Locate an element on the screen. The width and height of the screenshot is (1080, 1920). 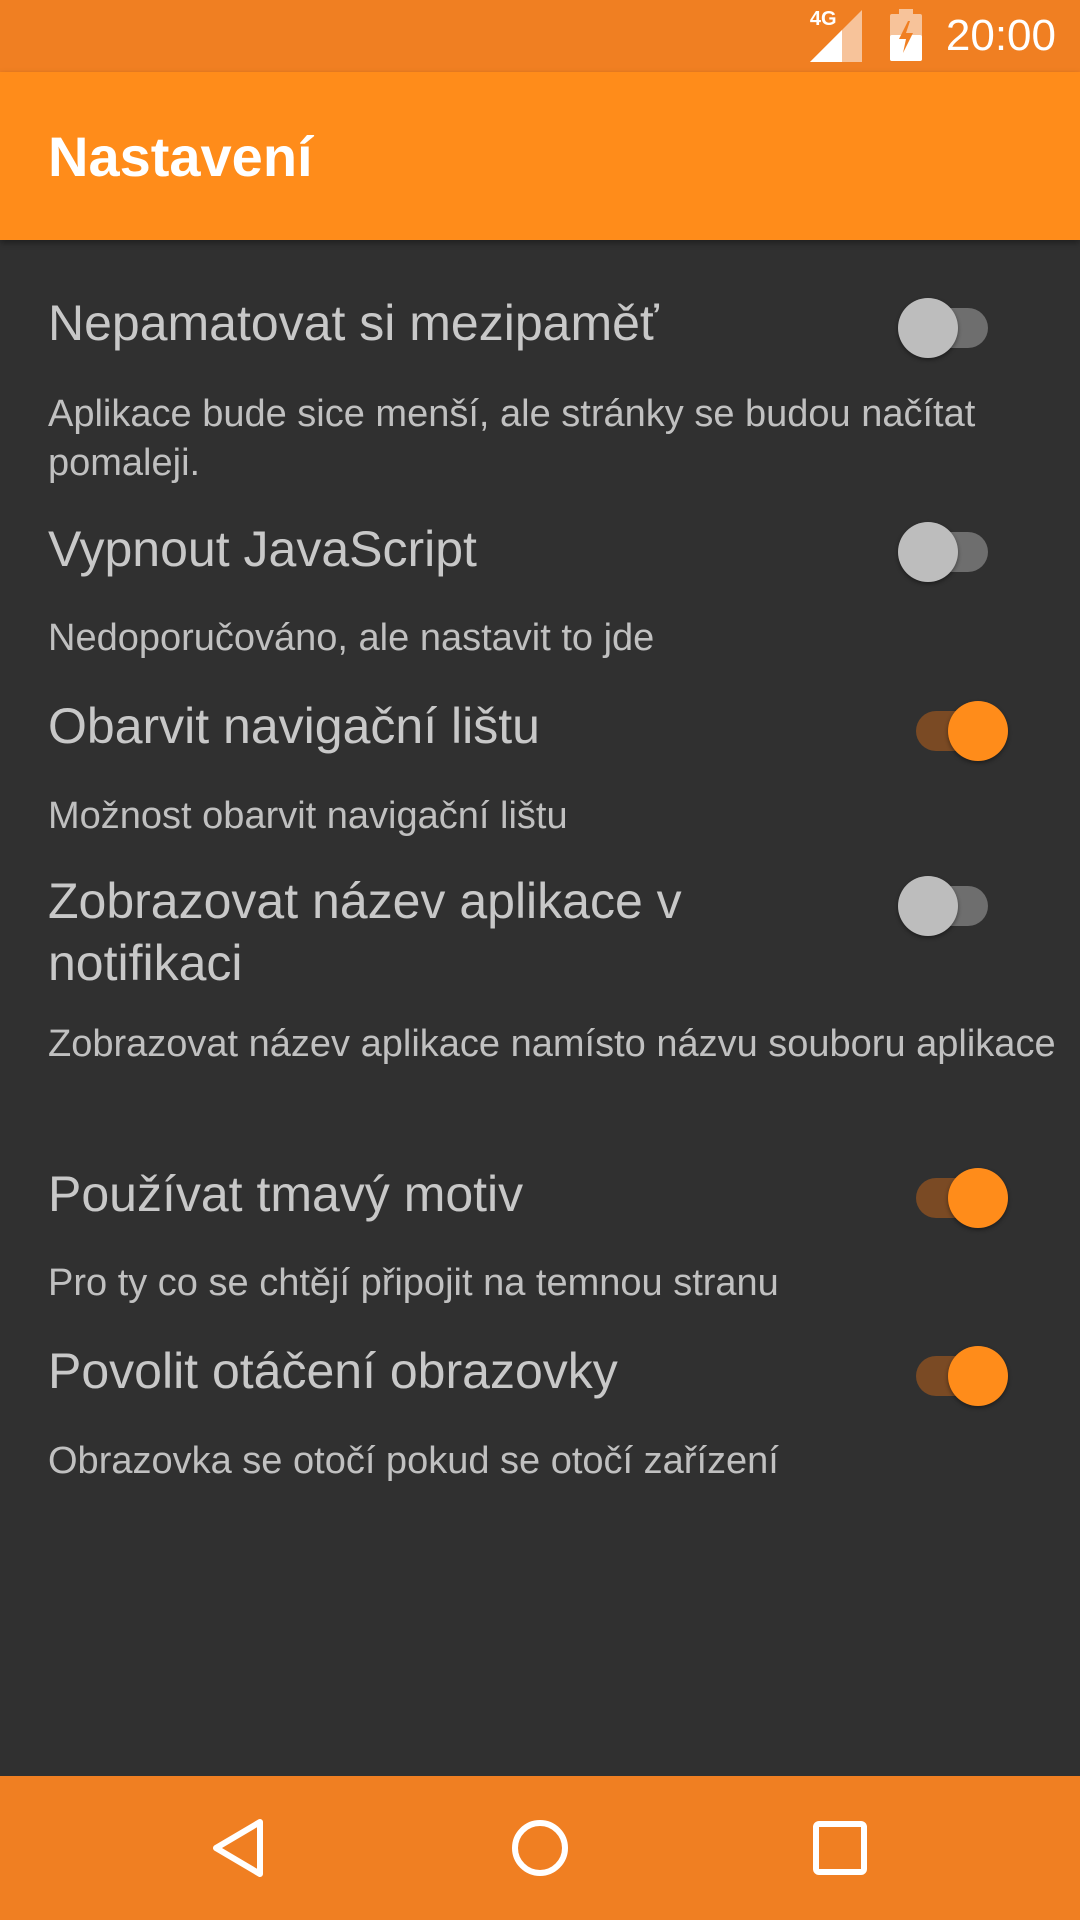
recents-icon is located at coordinates (840, 1848).